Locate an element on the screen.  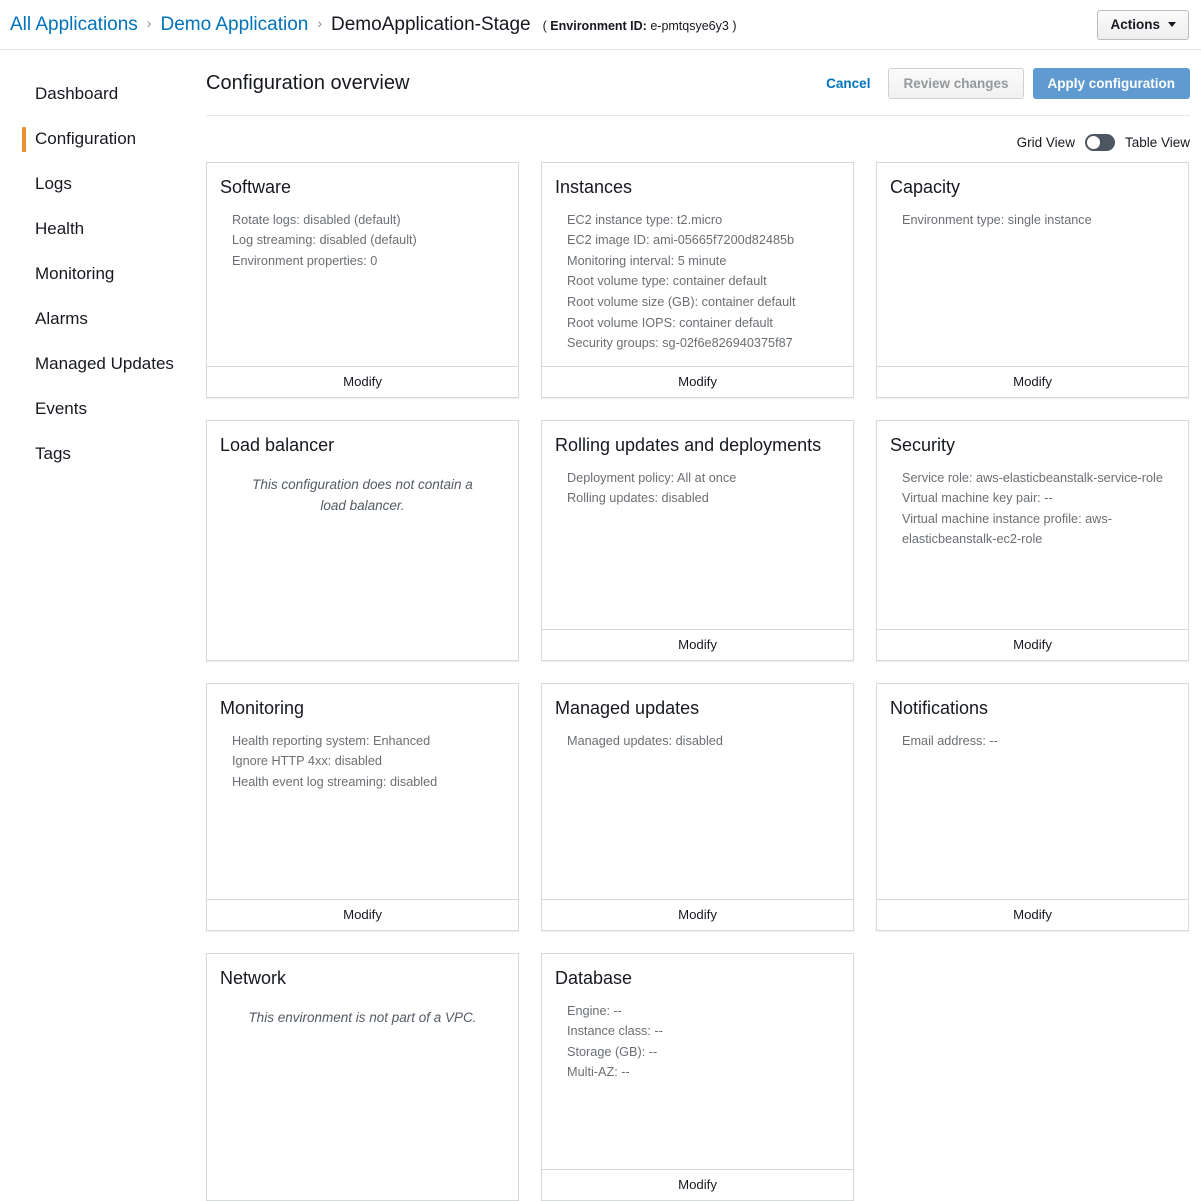
toggle-knob-icon is located at coordinates (1093, 142).